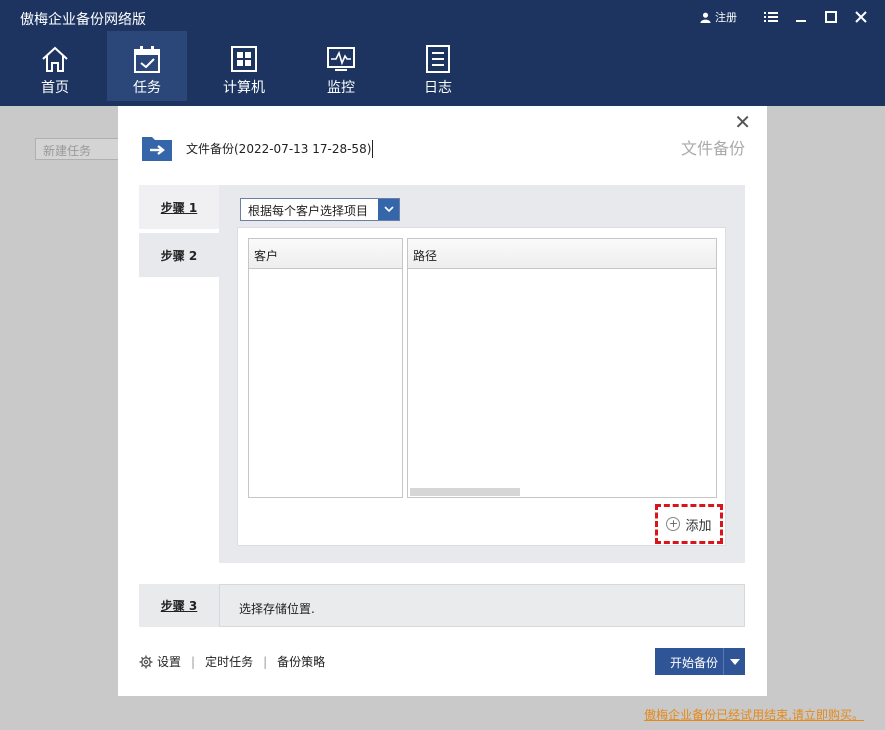 The width and height of the screenshot is (885, 730). Describe the element at coordinates (244, 59) in the screenshot. I see `computer-icon` at that location.